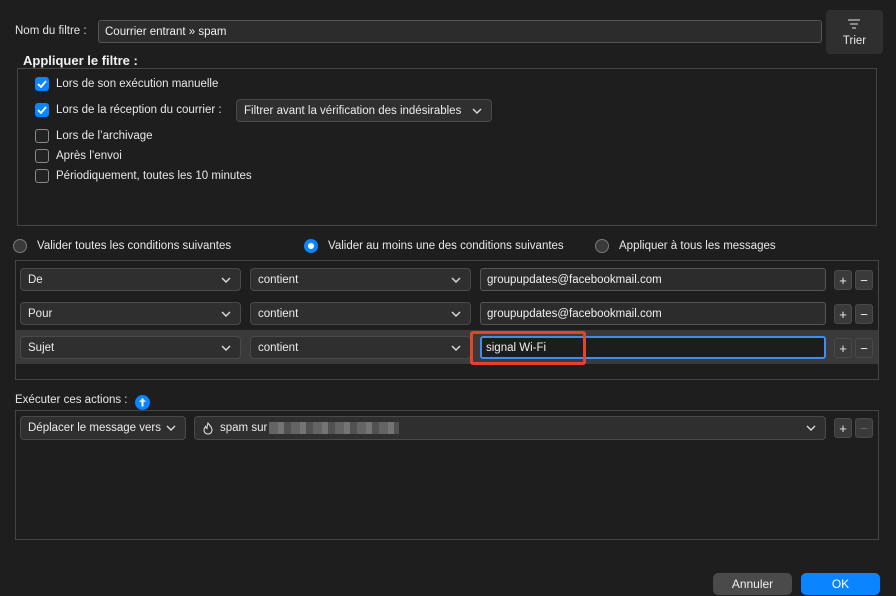  I want to click on sort-button: Trier, so click(854, 32).